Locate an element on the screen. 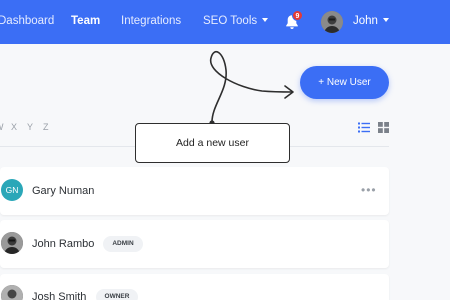  list-view-icon is located at coordinates (364, 127).